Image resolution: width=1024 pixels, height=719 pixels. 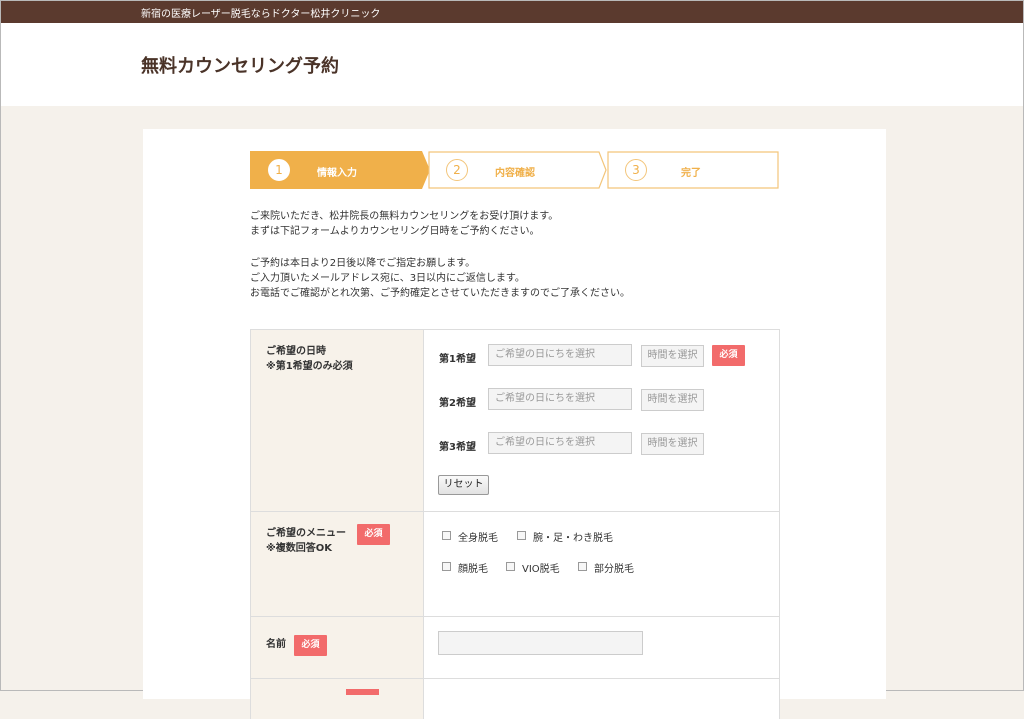 I want to click on menu-option-label: 部分脱毛, so click(x=614, y=569).